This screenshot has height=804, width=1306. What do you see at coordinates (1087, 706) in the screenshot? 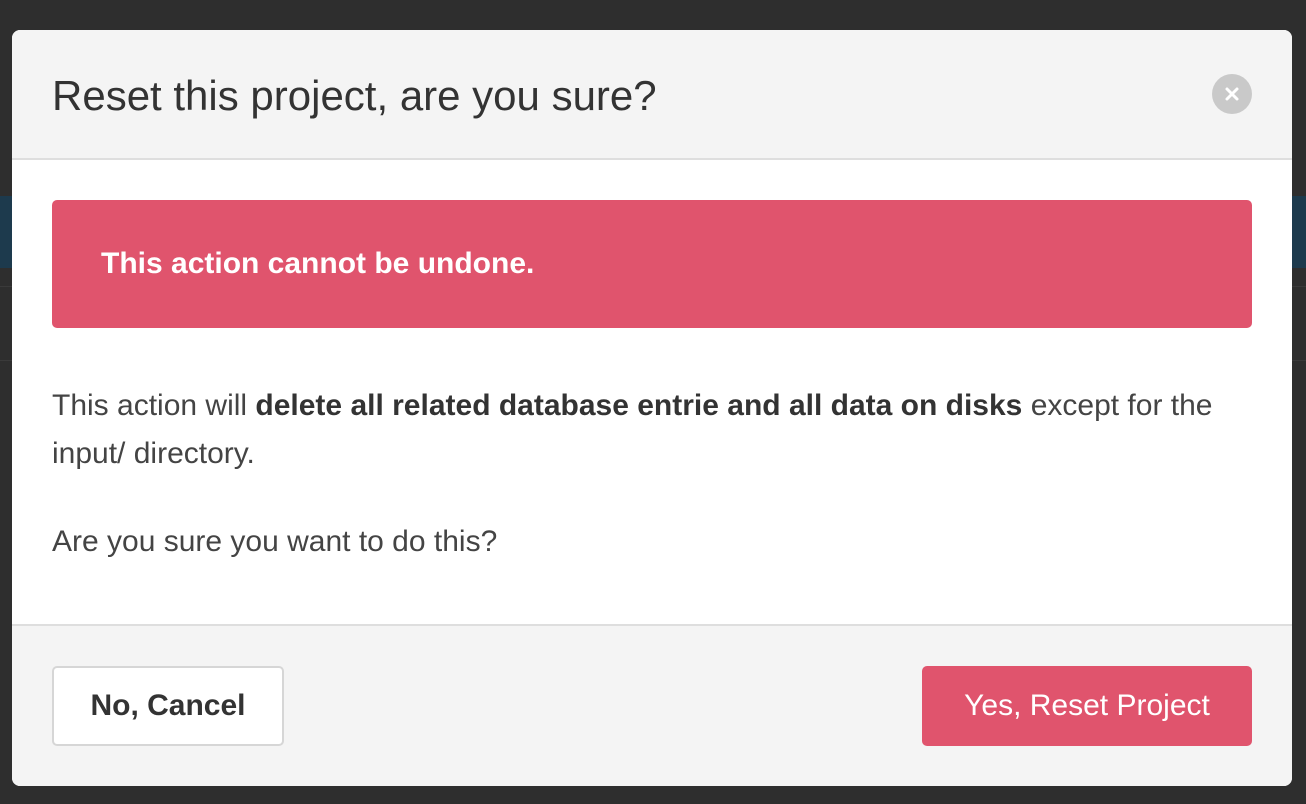
I see `confirm-reset-button: Yes, Reset Project` at bounding box center [1087, 706].